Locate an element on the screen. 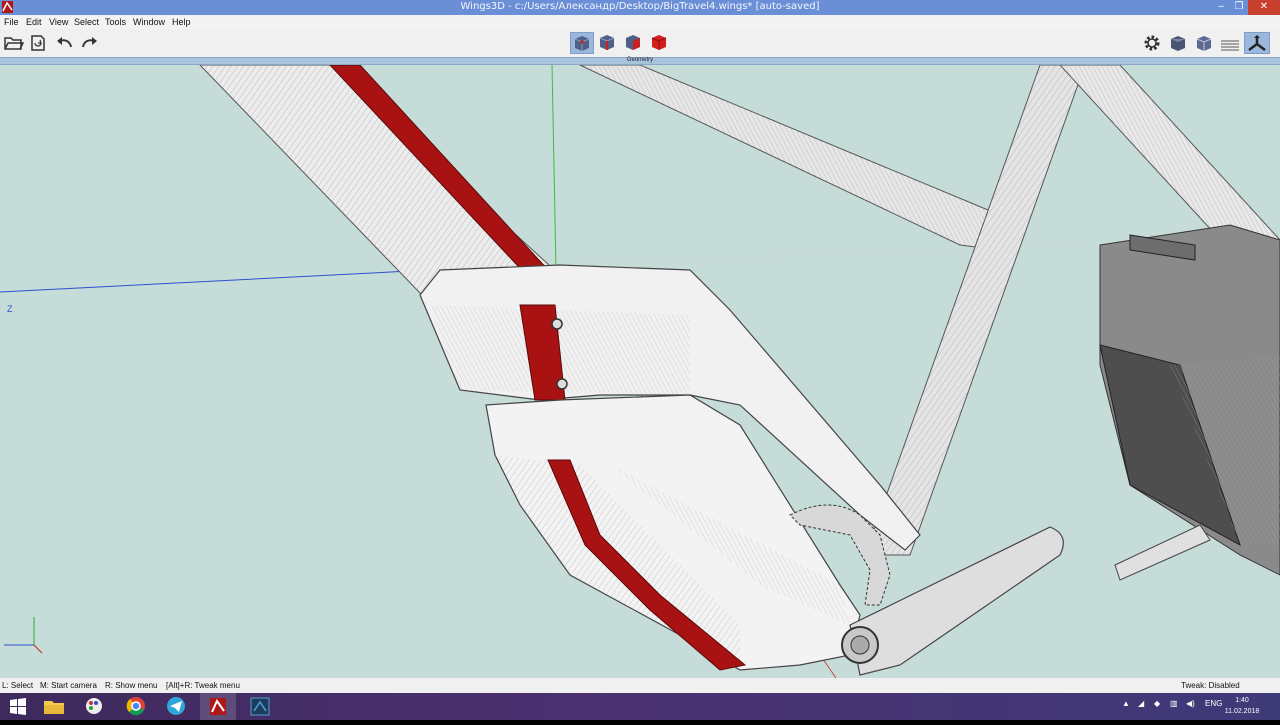 The width and height of the screenshot is (1280, 725). wings3d-task is located at coordinates (218, 706).